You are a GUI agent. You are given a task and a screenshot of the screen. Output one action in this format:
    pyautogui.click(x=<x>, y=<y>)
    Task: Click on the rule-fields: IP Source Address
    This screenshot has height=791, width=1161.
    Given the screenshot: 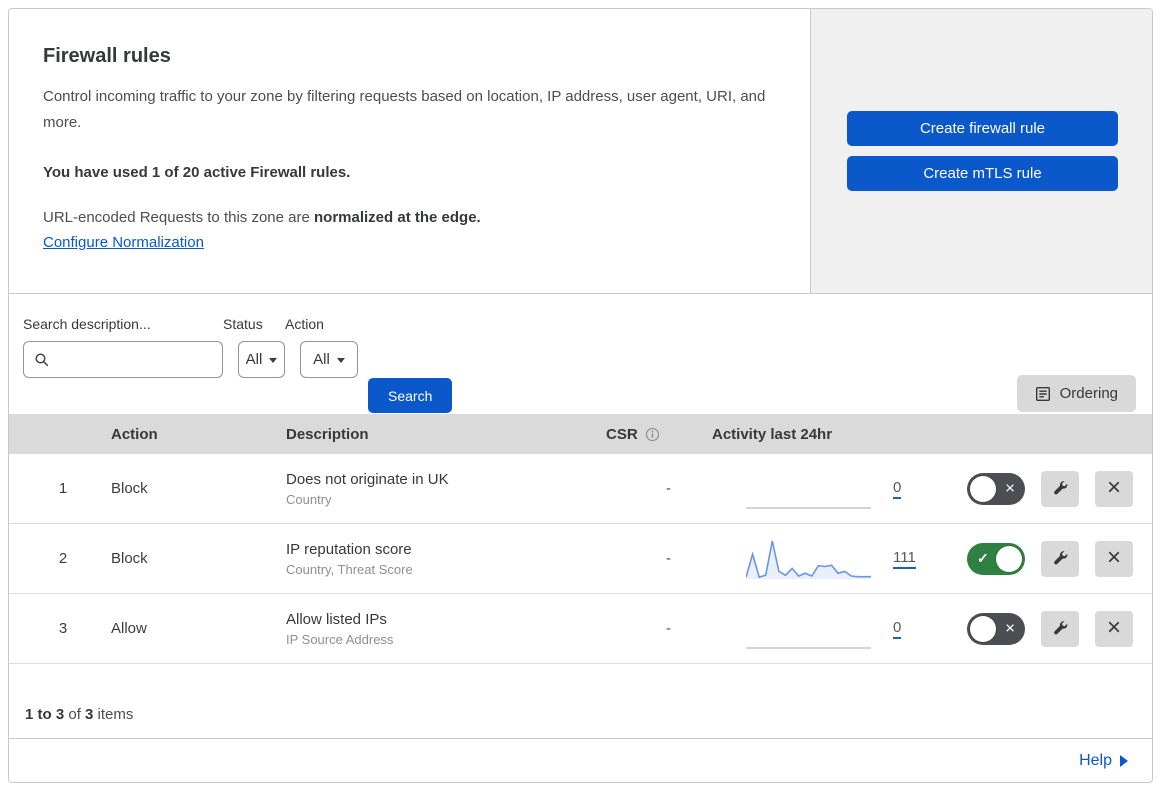 What is the action you would take?
    pyautogui.click(x=340, y=639)
    